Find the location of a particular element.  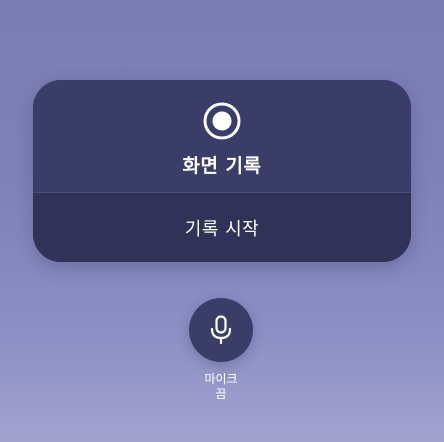

microphone-status-label: 마이크 끔 is located at coordinates (221, 387).